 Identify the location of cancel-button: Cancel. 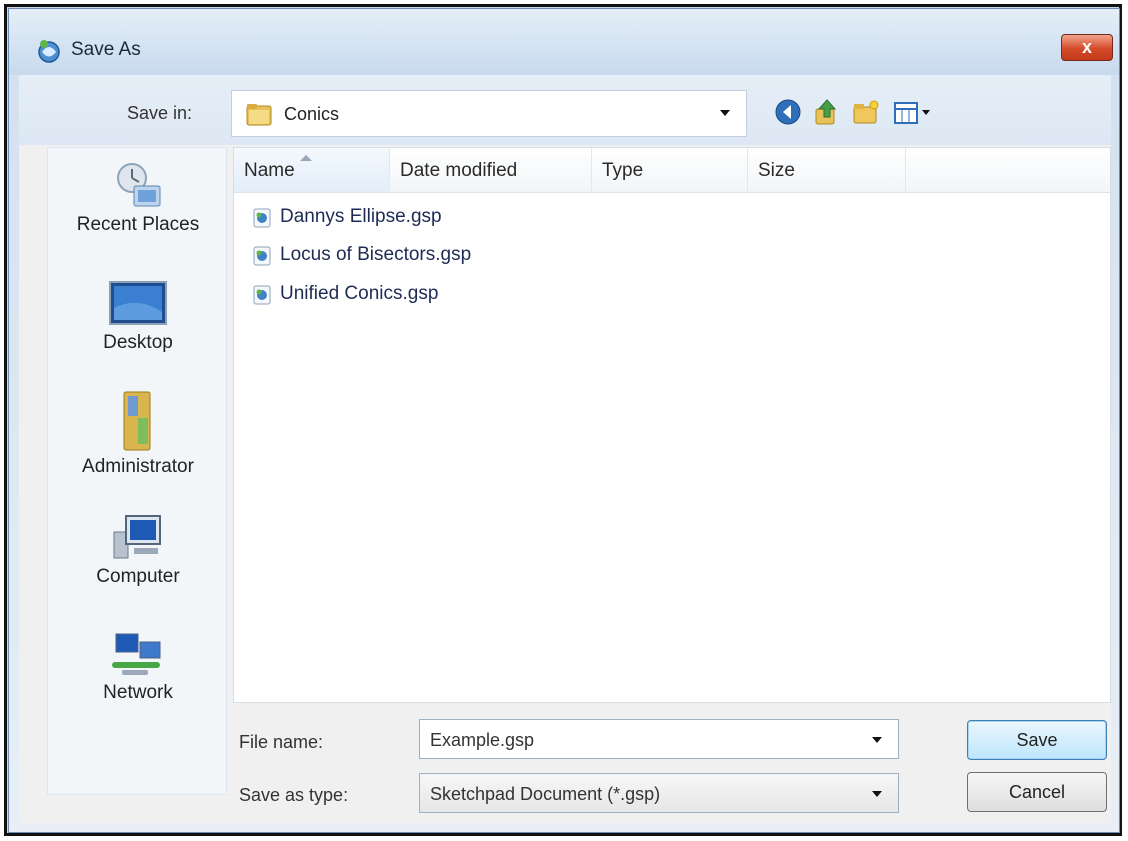
(1037, 792).